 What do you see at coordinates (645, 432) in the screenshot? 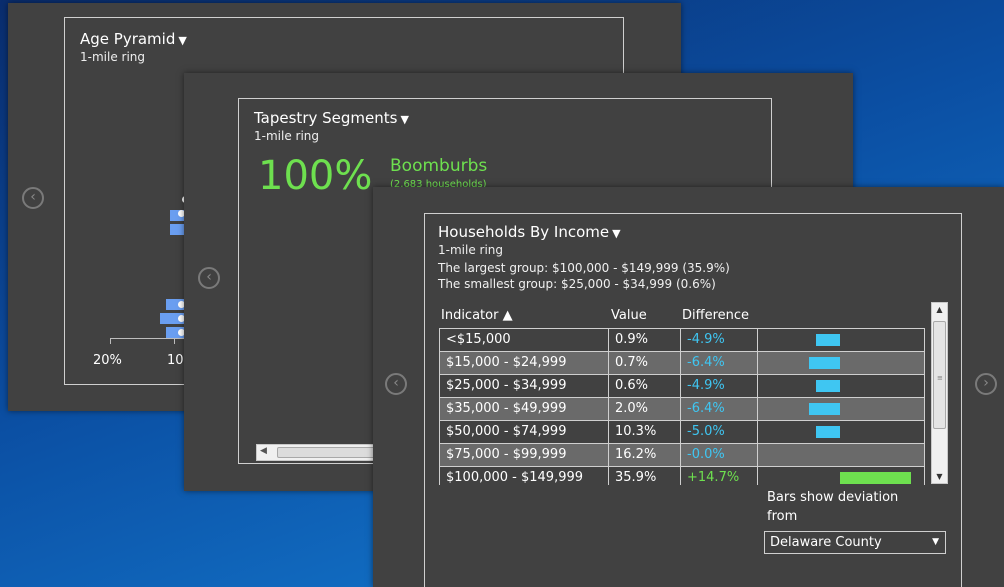
I see `value-cell: 10.3%` at bounding box center [645, 432].